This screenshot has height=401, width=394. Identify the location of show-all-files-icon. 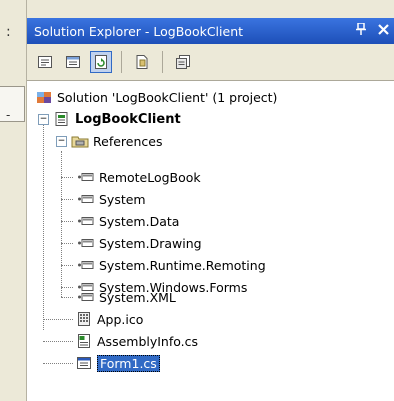
(73, 62).